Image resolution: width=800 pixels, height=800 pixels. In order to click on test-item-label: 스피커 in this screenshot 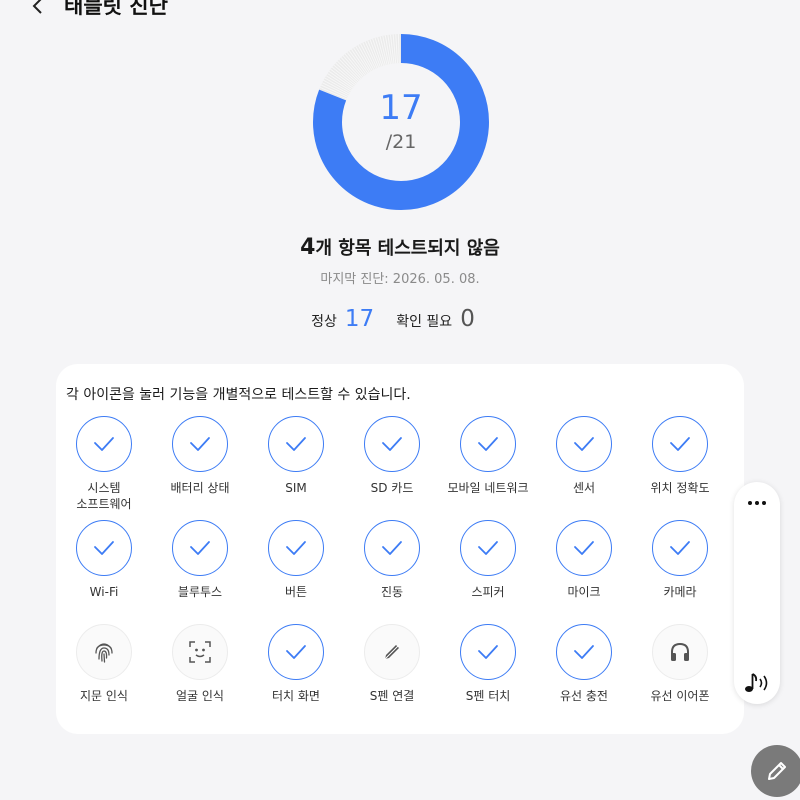, I will do `click(488, 592)`.